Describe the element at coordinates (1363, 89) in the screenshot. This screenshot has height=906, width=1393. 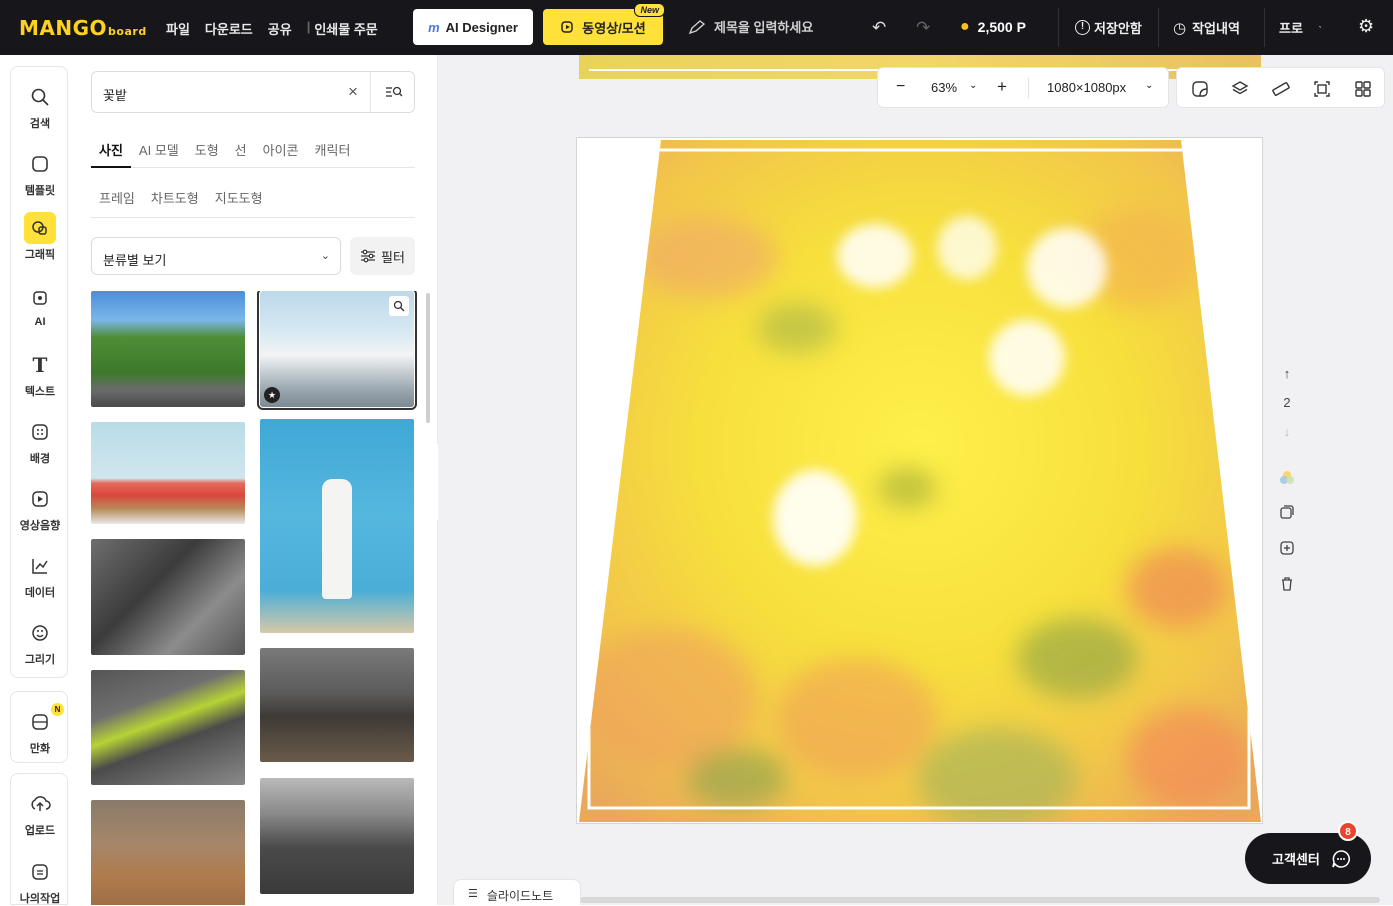
I see `grid-view-icon` at that location.